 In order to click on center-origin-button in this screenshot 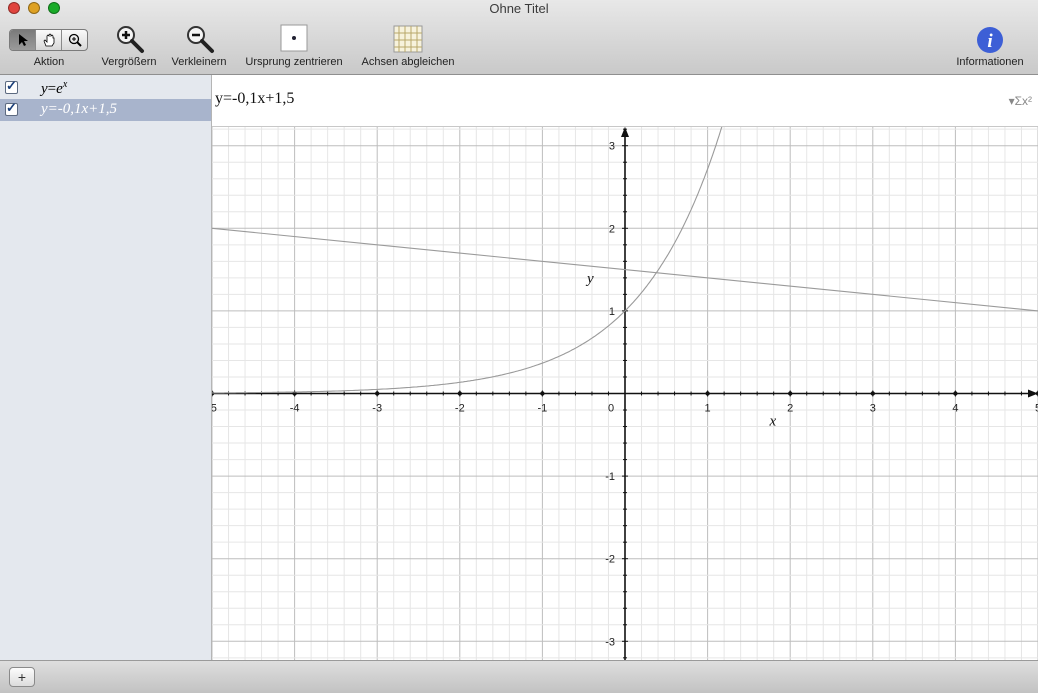, I will do `click(294, 40)`.